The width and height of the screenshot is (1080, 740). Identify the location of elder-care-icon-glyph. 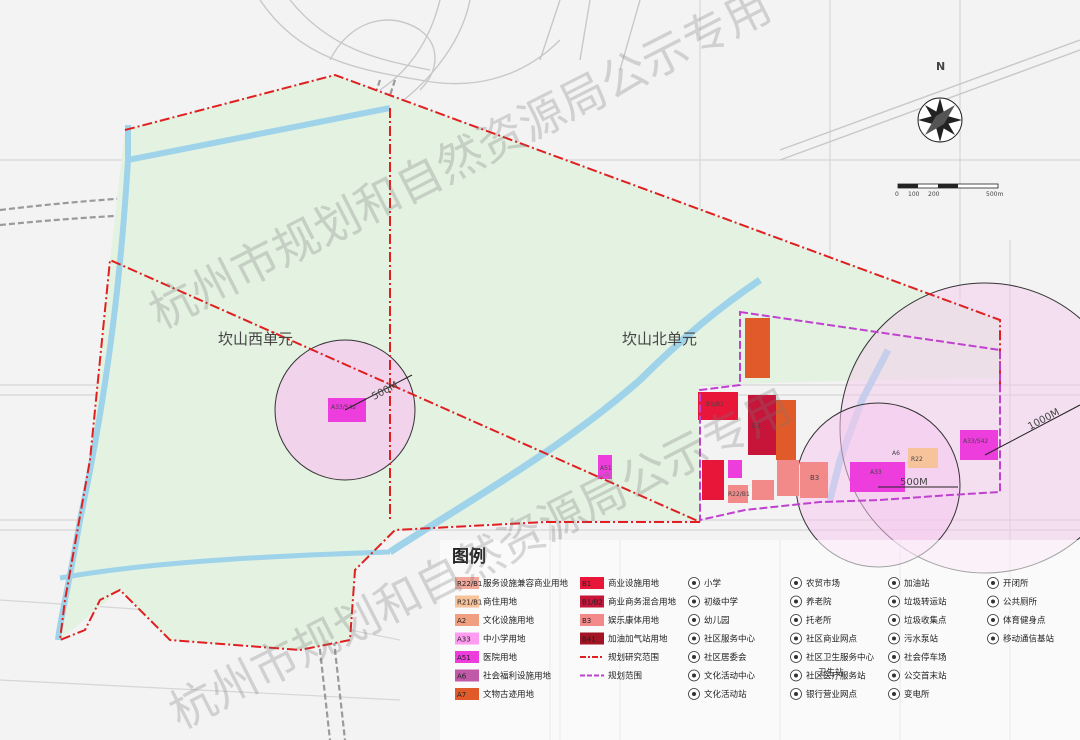
(796, 620).